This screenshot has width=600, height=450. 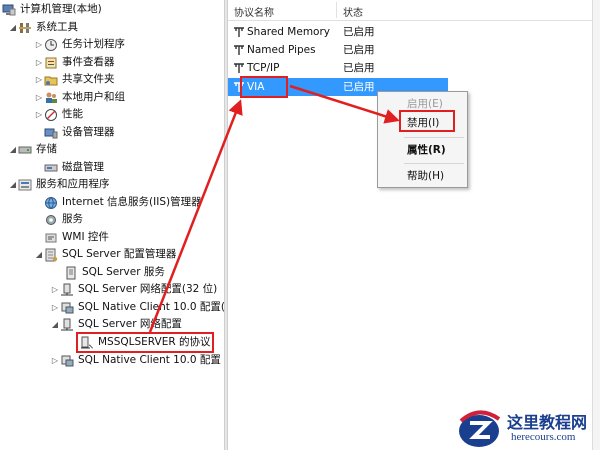 I want to click on tree-label: SQL Native Client 10.0 配置, so click(x=149, y=360).